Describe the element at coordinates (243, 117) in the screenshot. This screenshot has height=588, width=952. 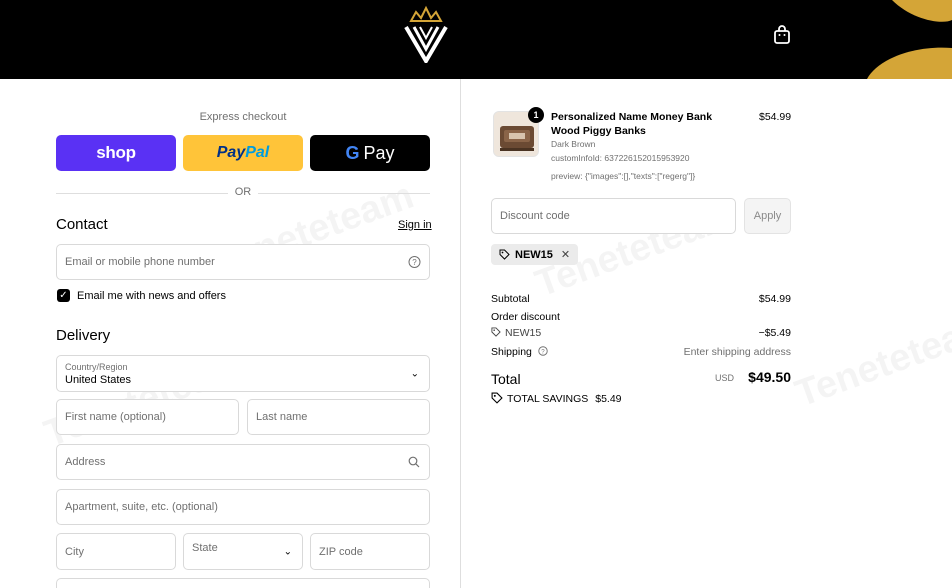
I see `express-checkout-title: Express checkout` at that location.